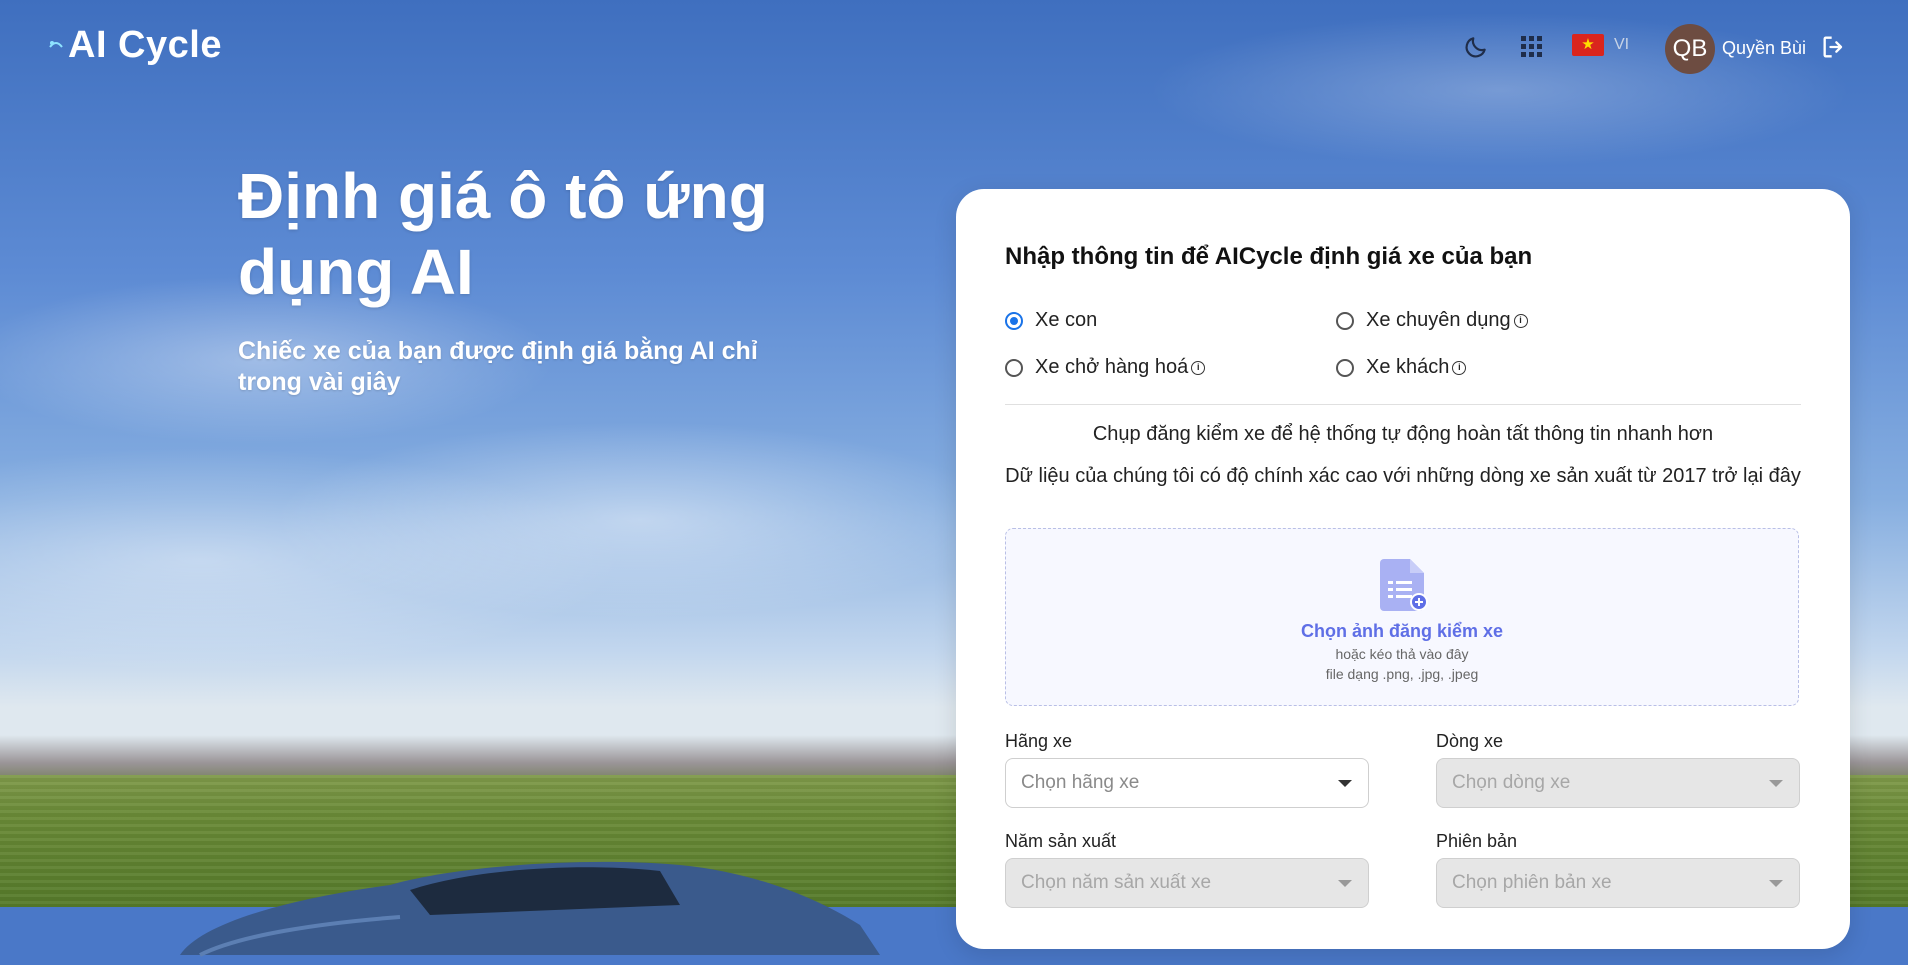 Image resolution: width=1908 pixels, height=965 pixels. I want to click on model-placeholder: Chọn dòng xe, so click(1511, 782).